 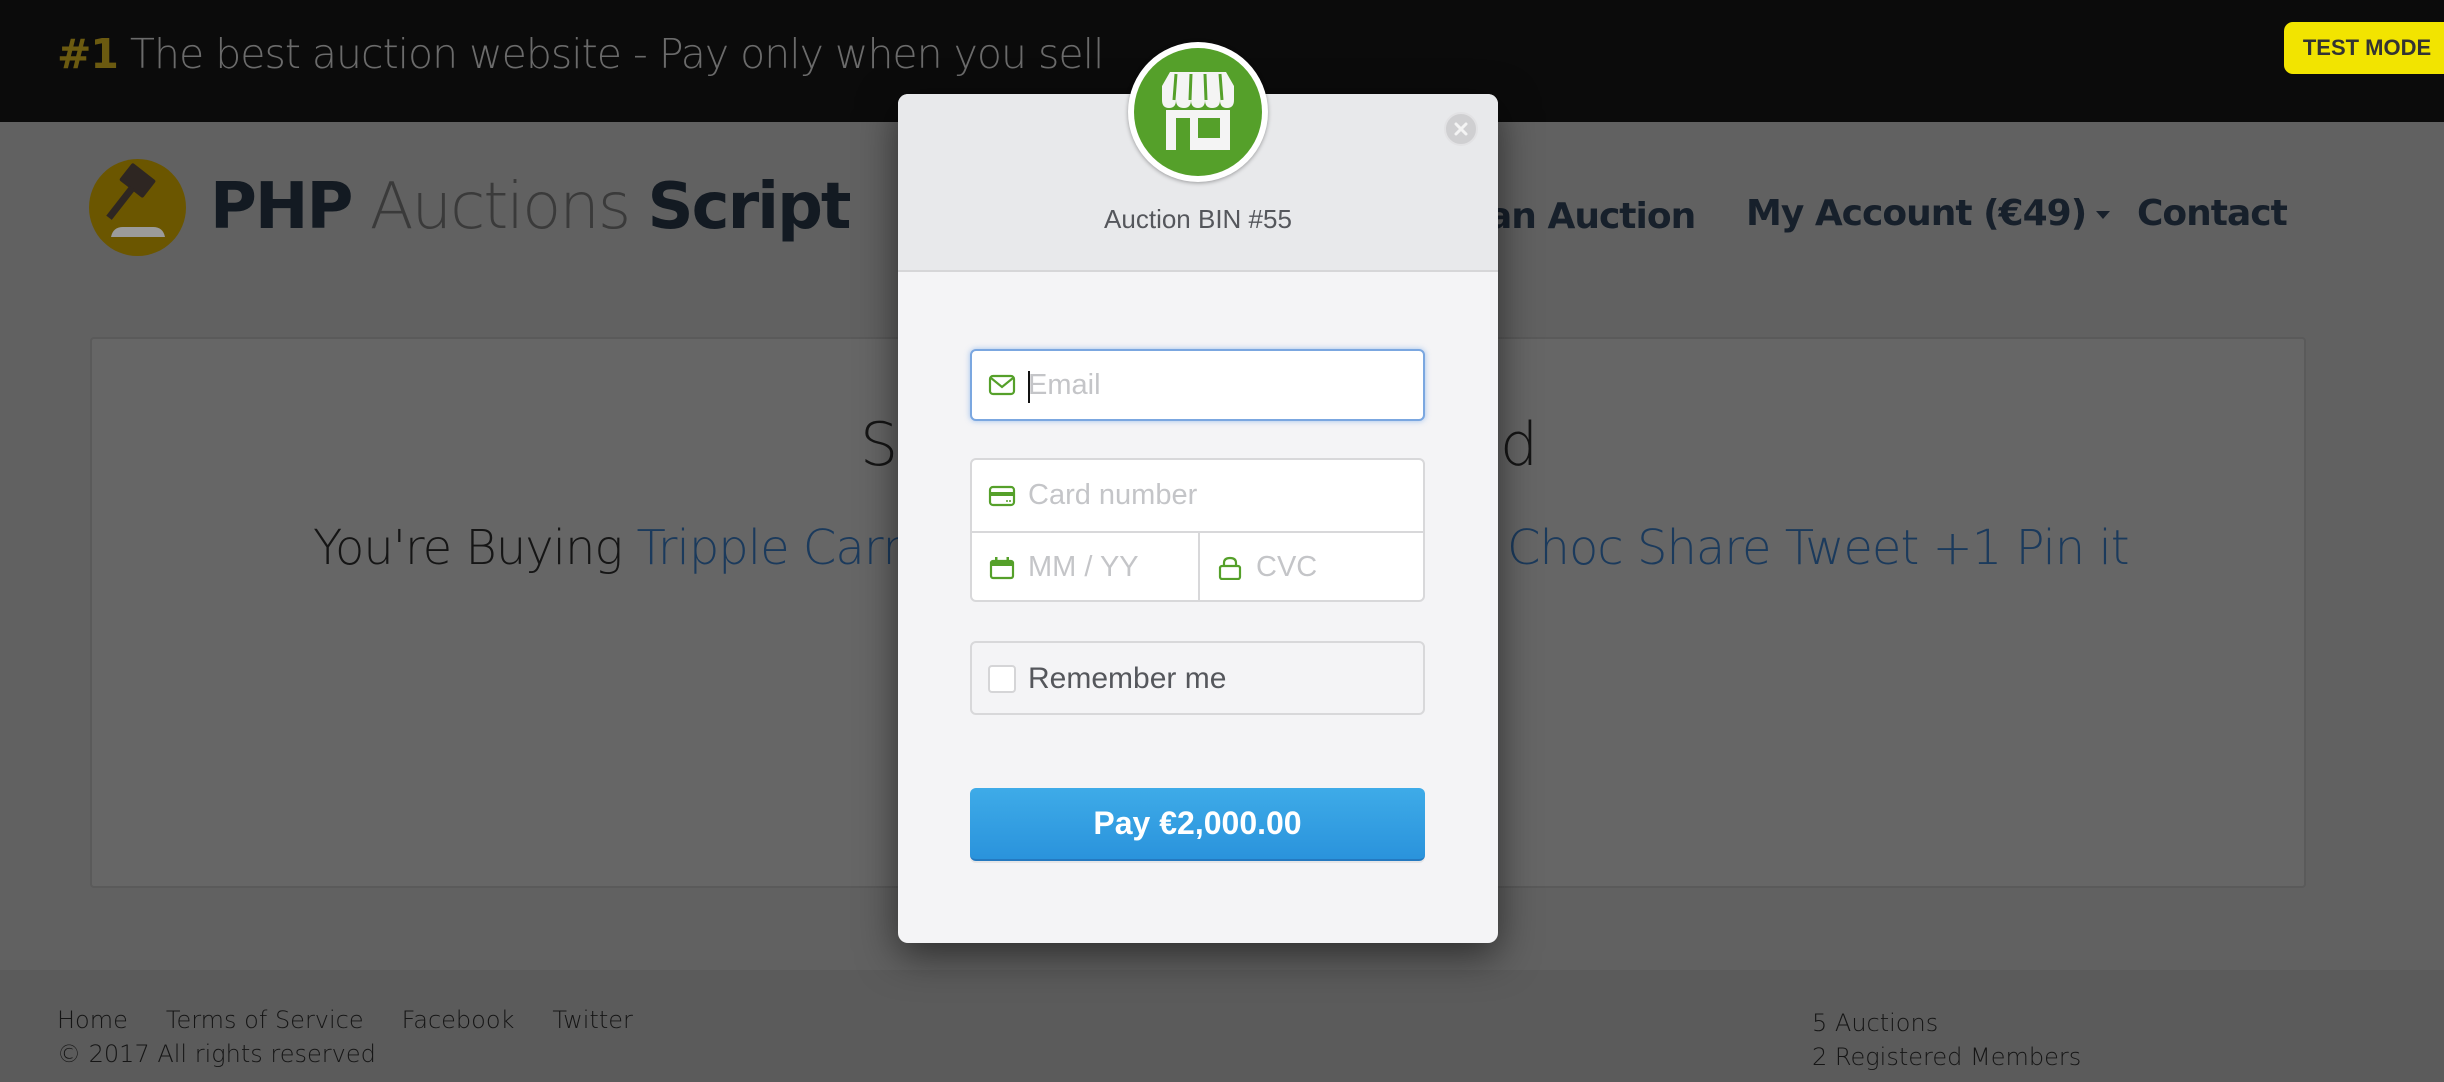 I want to click on tagline-number: #1, so click(x=88, y=54).